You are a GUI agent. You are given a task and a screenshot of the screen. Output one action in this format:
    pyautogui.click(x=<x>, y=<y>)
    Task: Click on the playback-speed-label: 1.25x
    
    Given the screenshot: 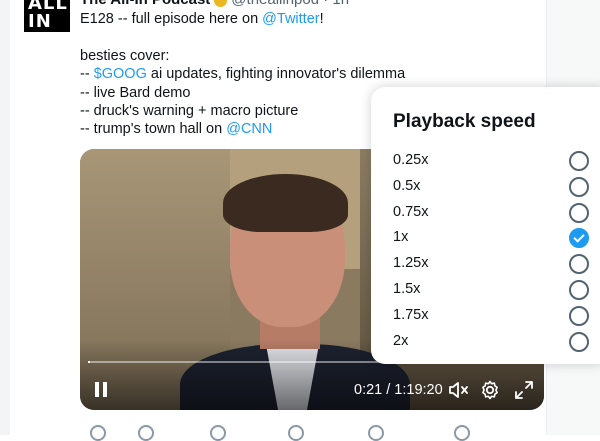 What is the action you would take?
    pyautogui.click(x=411, y=263)
    